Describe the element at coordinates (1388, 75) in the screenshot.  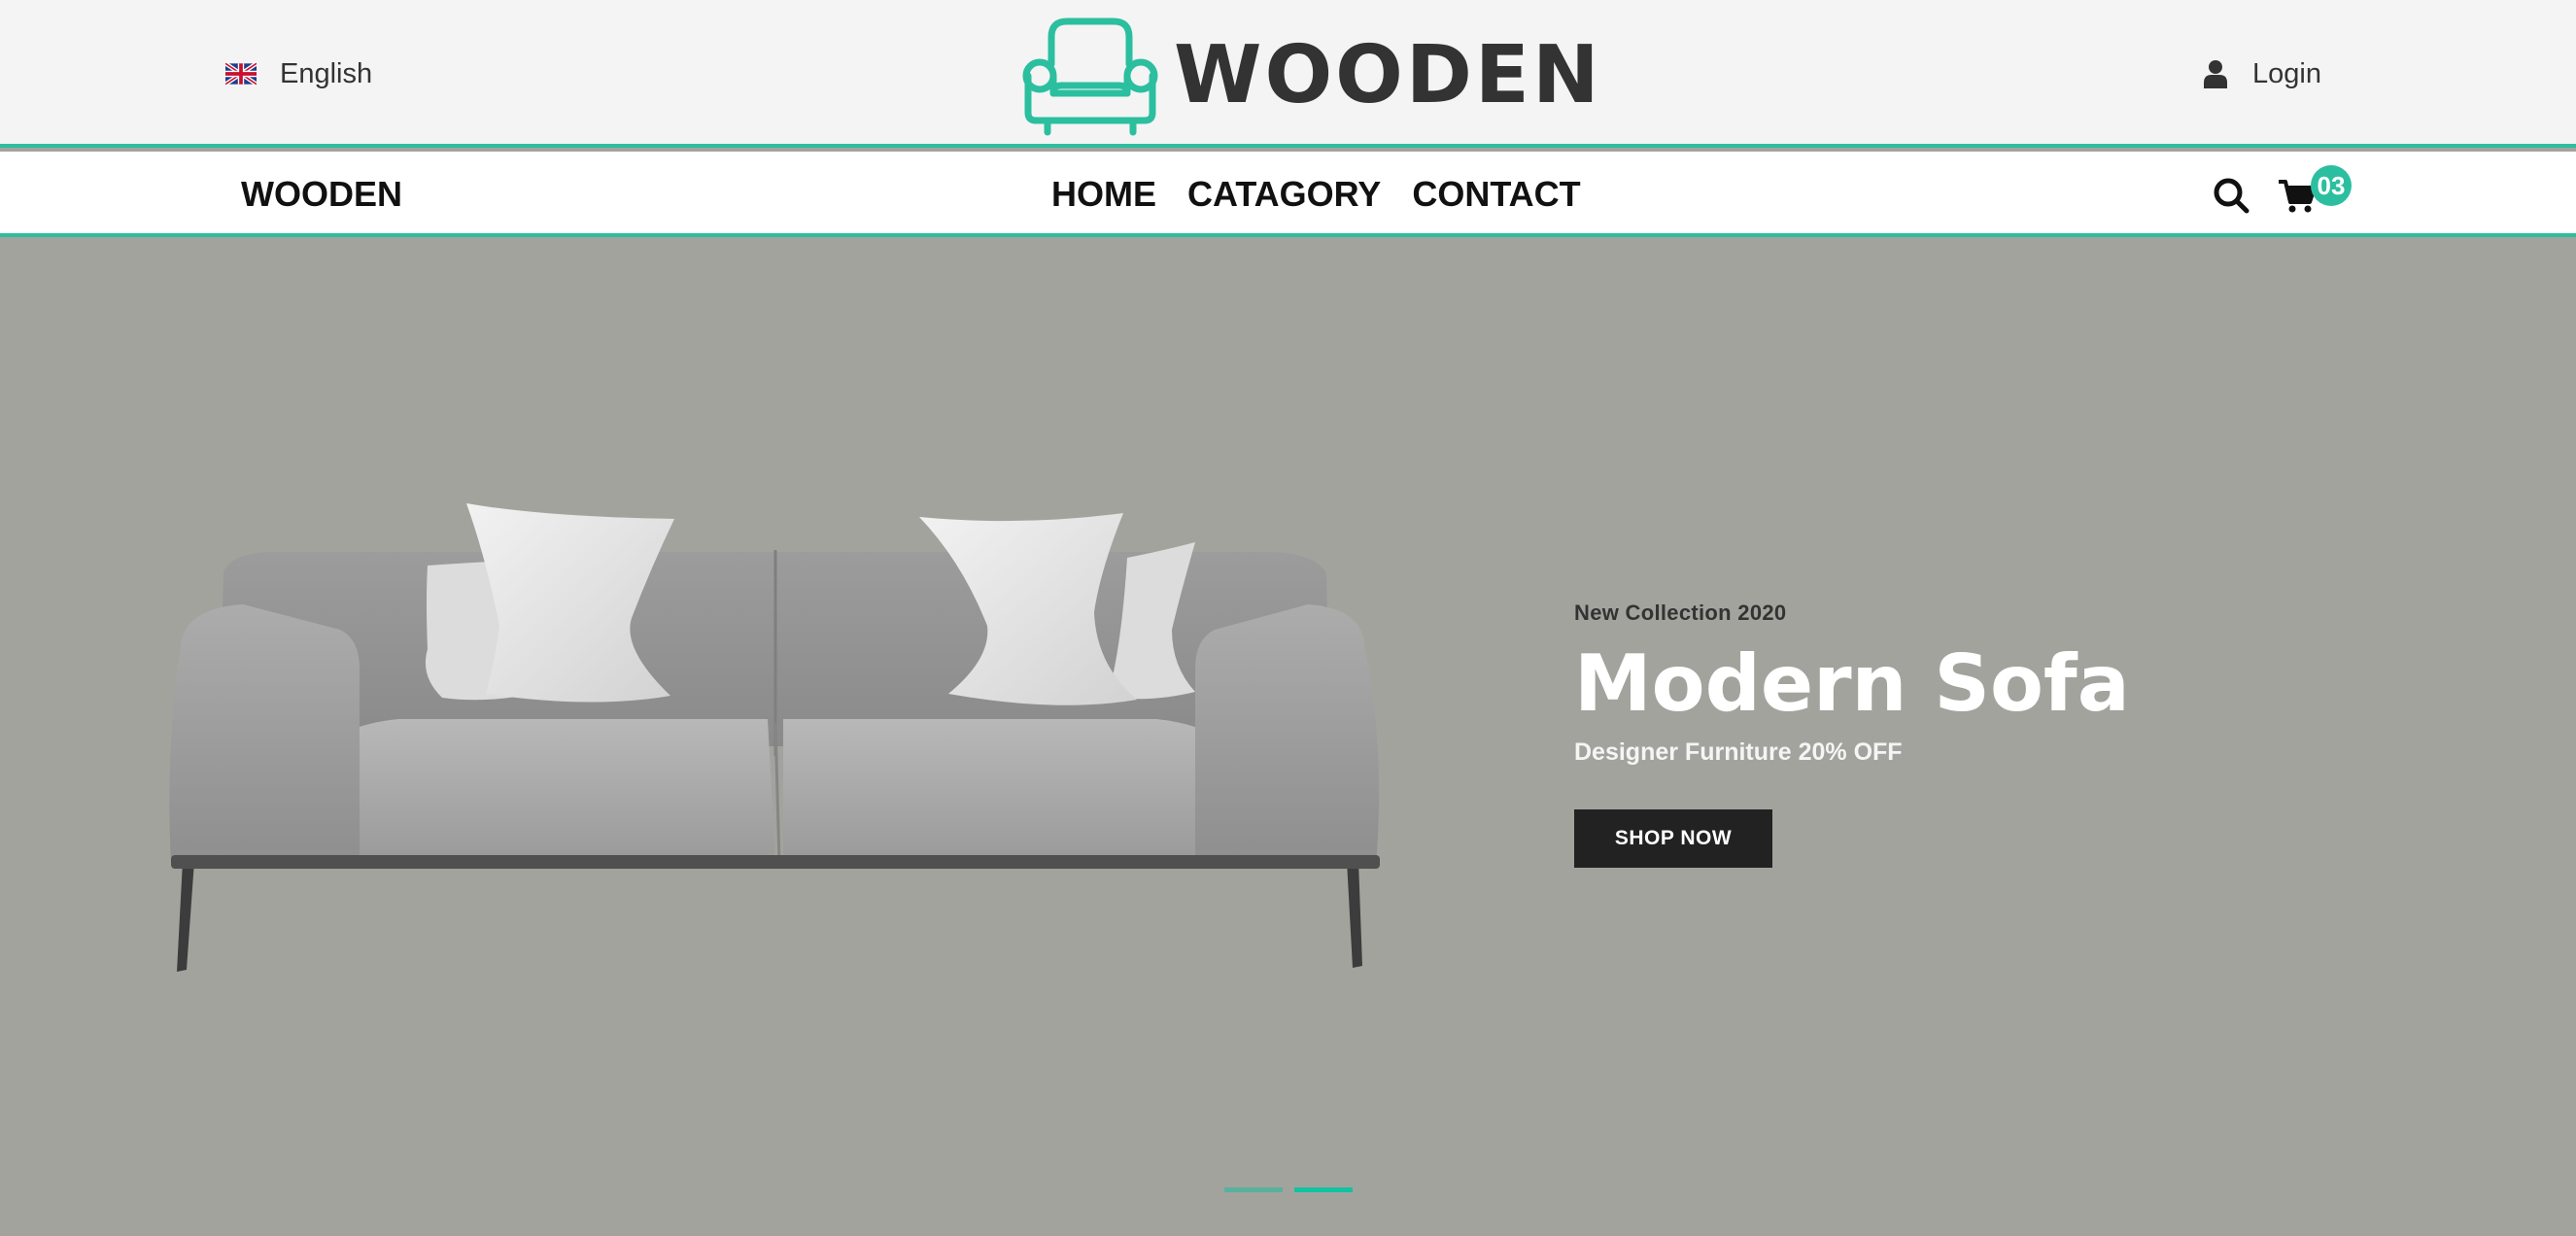
I see `logo-wordmark: WOODEN` at that location.